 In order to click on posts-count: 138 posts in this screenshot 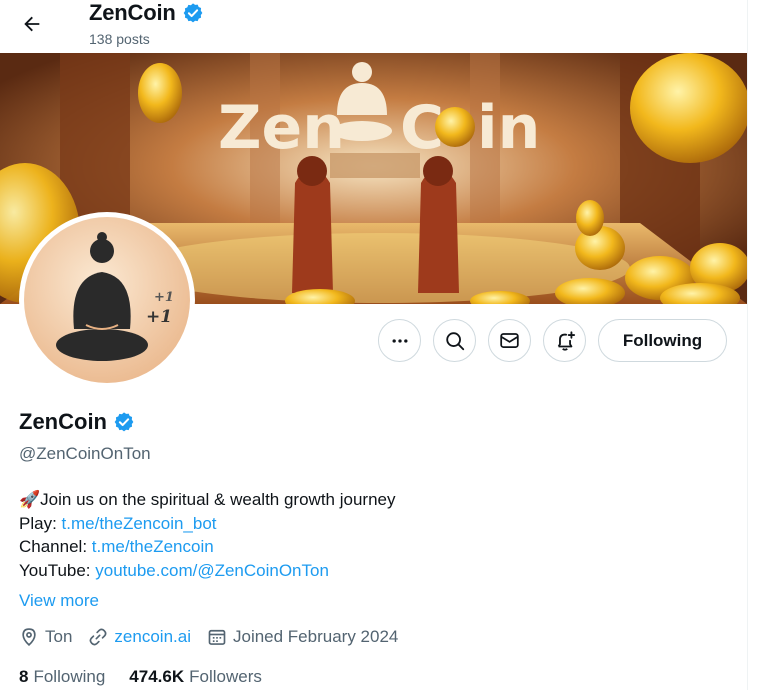, I will do `click(119, 39)`.